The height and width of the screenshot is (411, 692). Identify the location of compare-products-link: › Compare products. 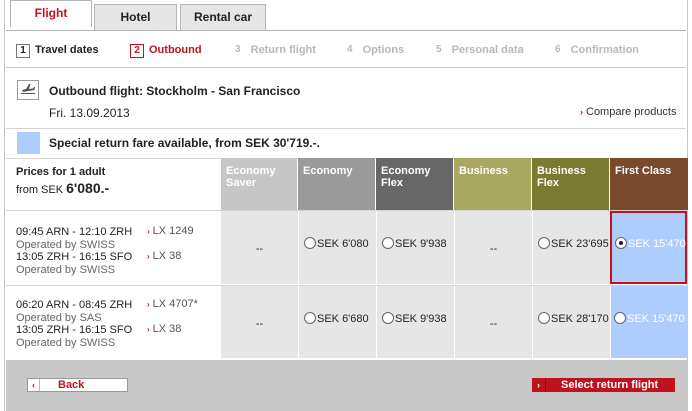
(628, 112).